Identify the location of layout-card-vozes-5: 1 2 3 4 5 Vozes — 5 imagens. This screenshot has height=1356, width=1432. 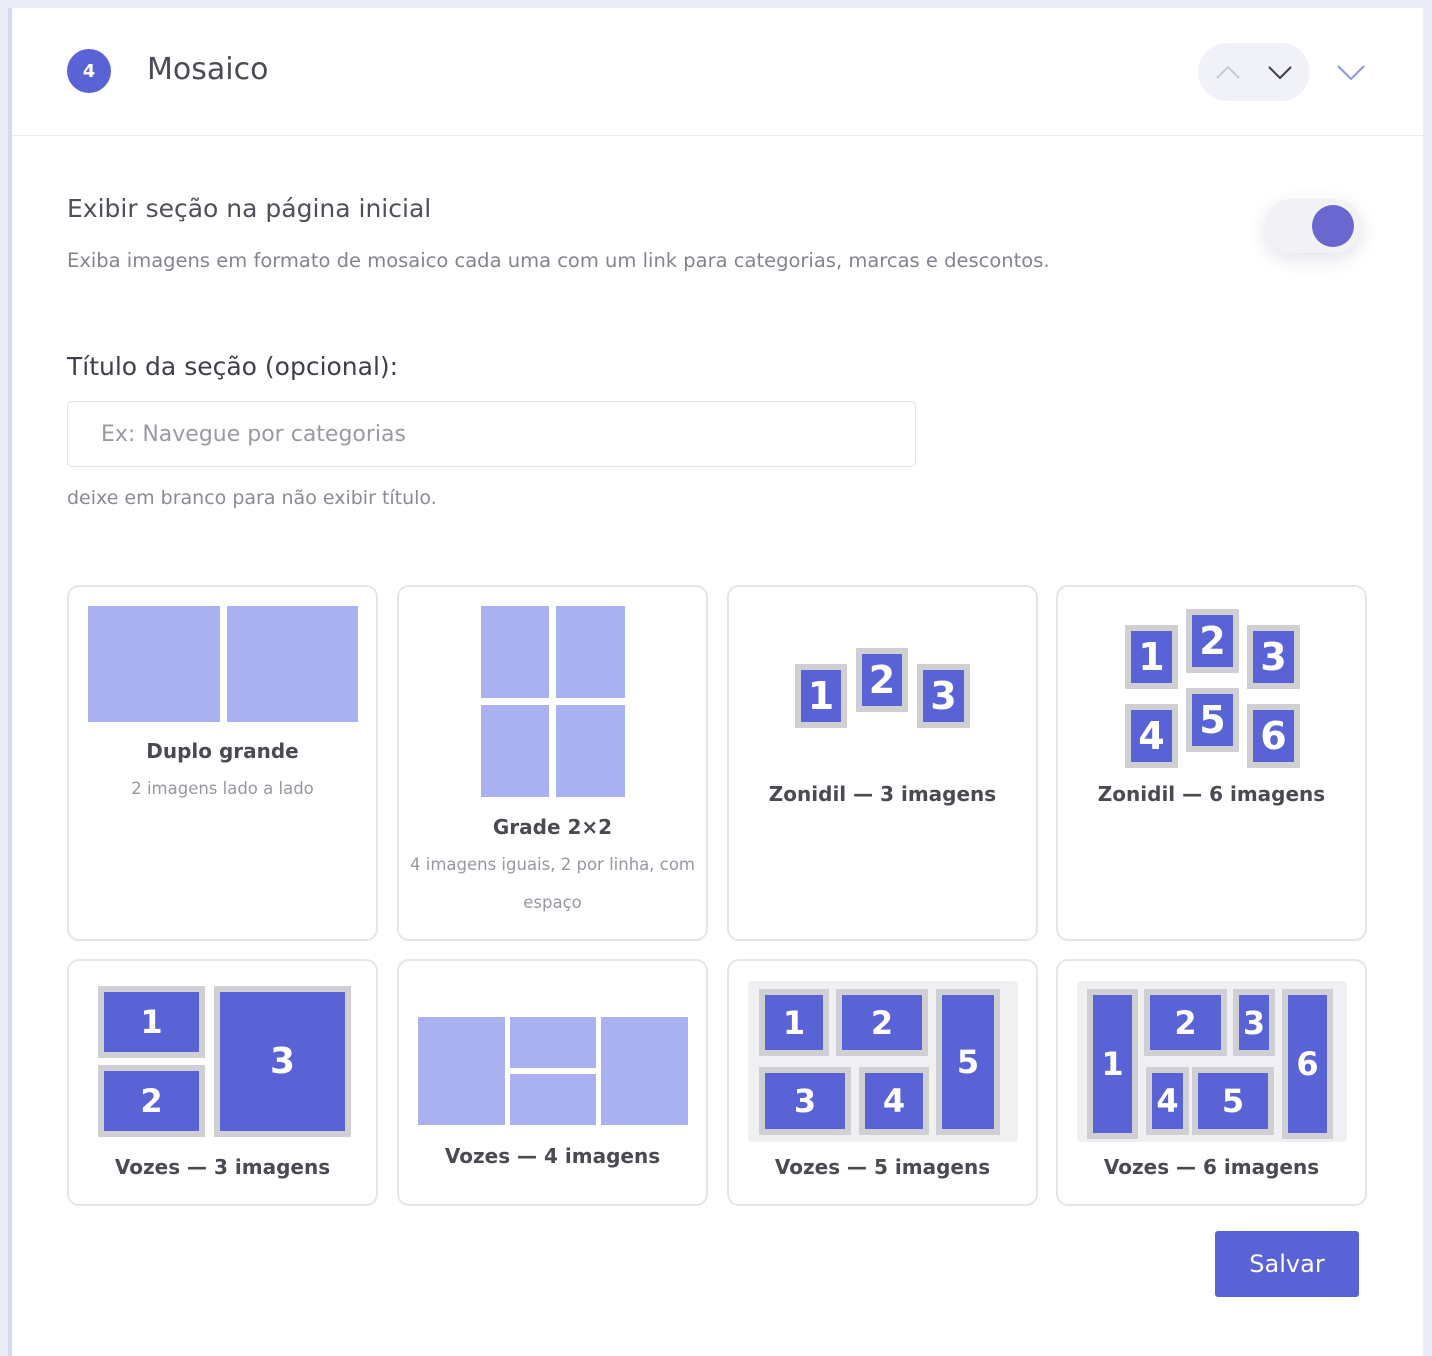
(882, 1082).